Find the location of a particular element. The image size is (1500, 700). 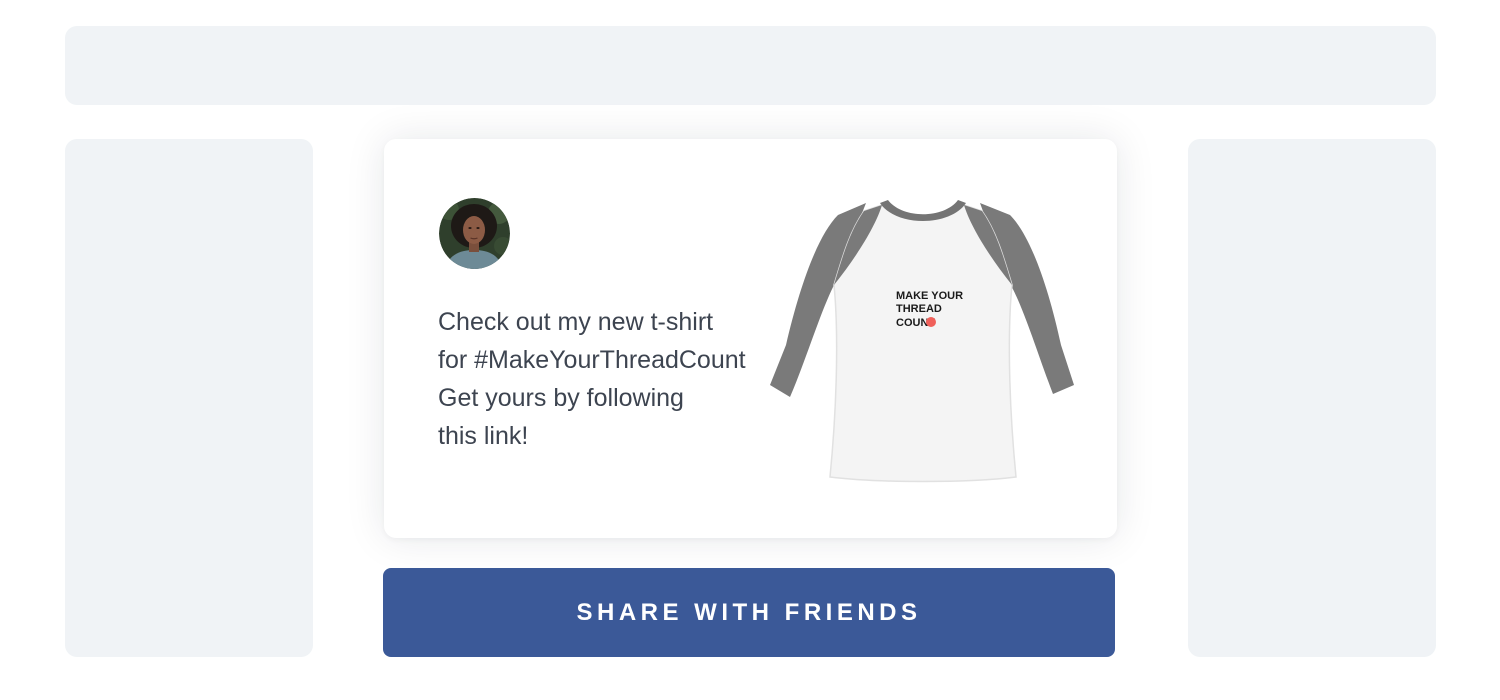

avatar-image is located at coordinates (474, 233).